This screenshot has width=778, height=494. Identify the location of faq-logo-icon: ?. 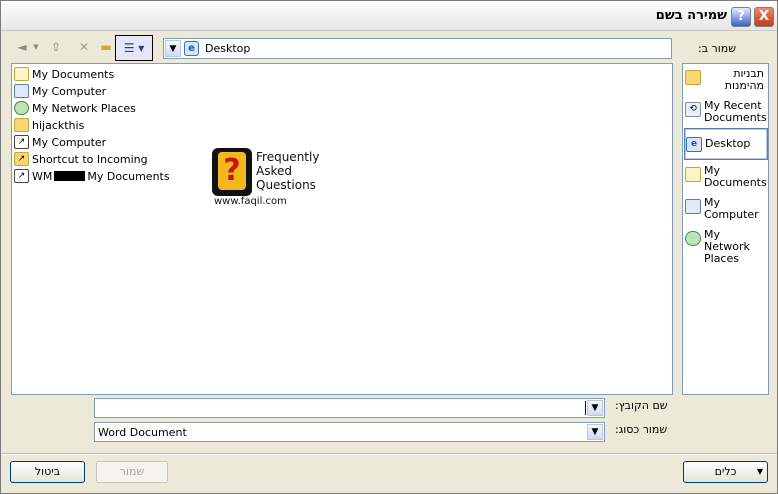
(232, 172).